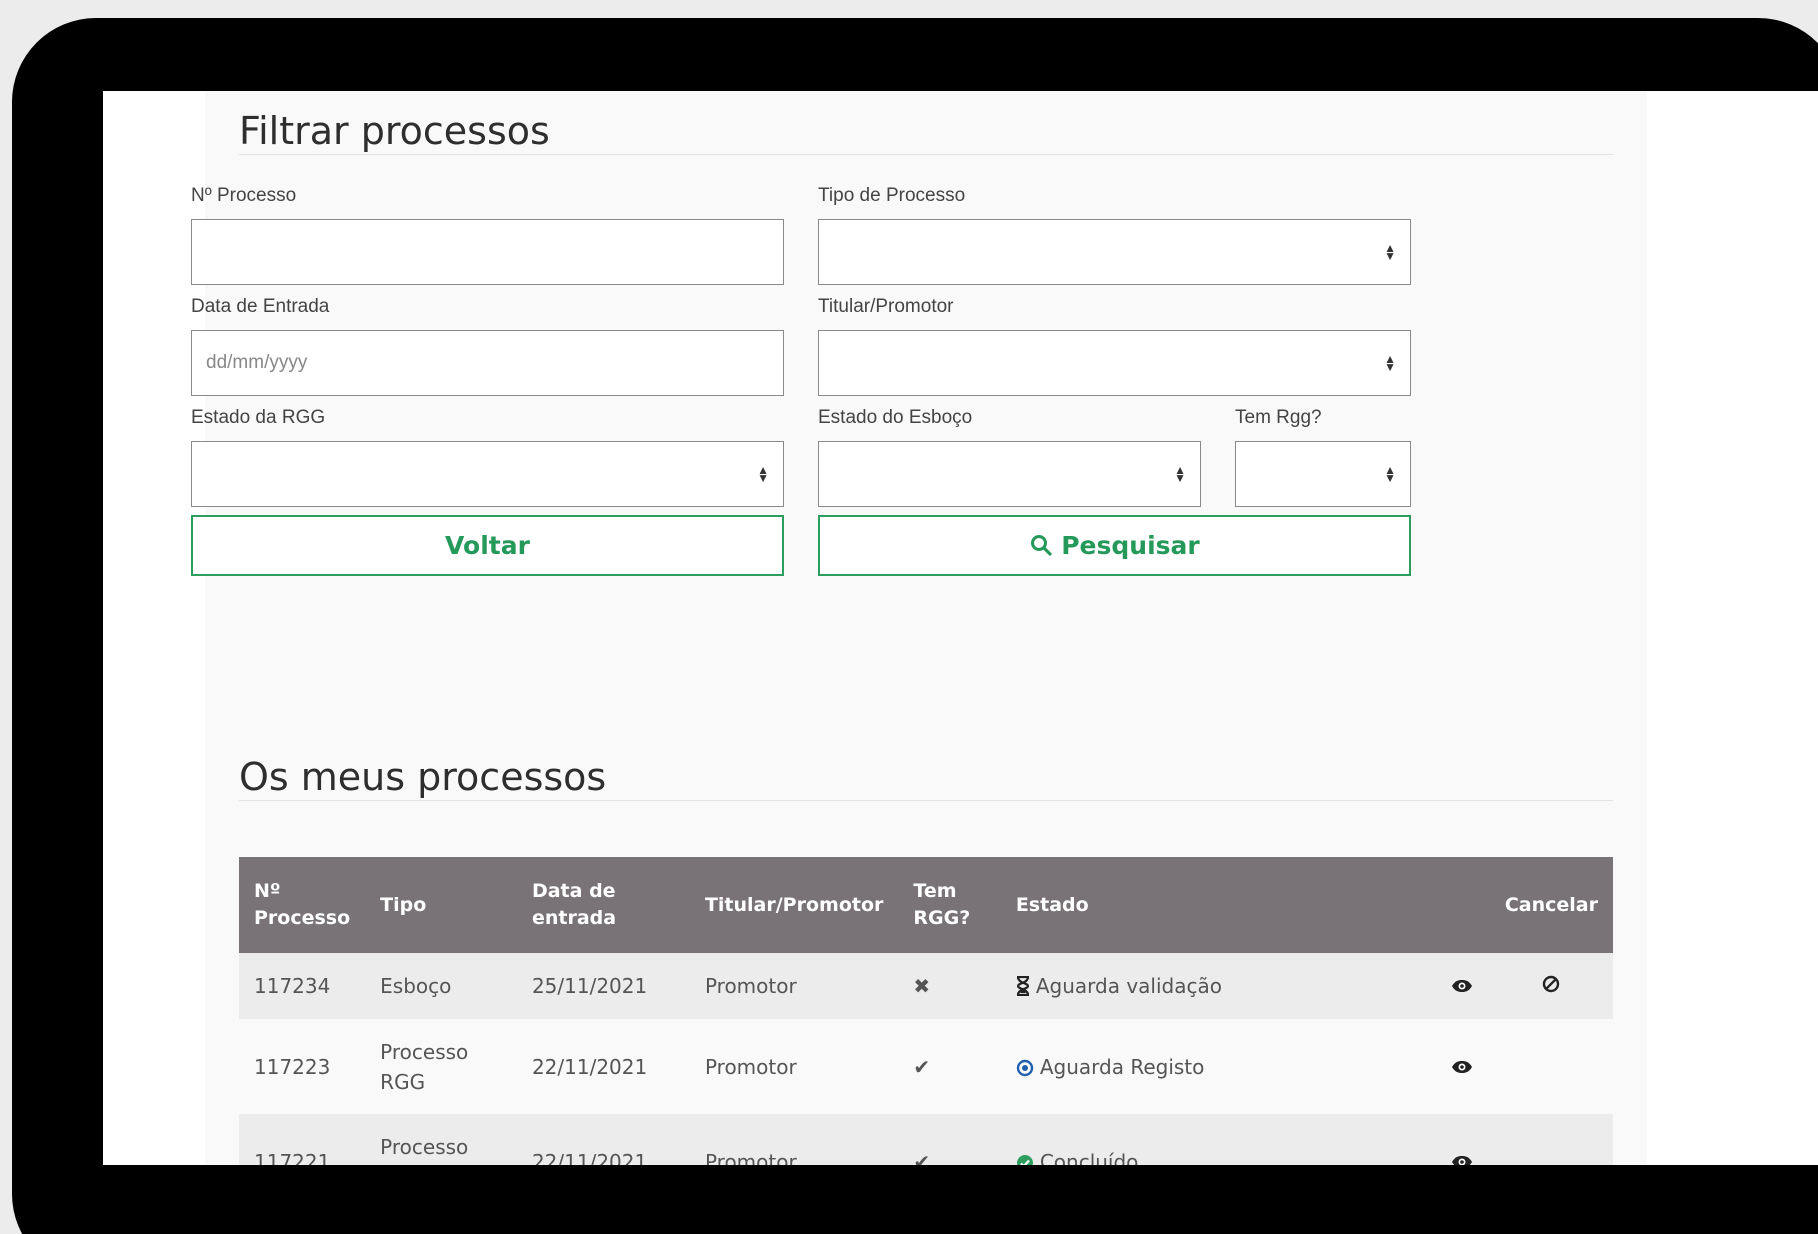 This screenshot has width=1818, height=1234. I want to click on col-estado-header: Estado, so click(1218, 905).